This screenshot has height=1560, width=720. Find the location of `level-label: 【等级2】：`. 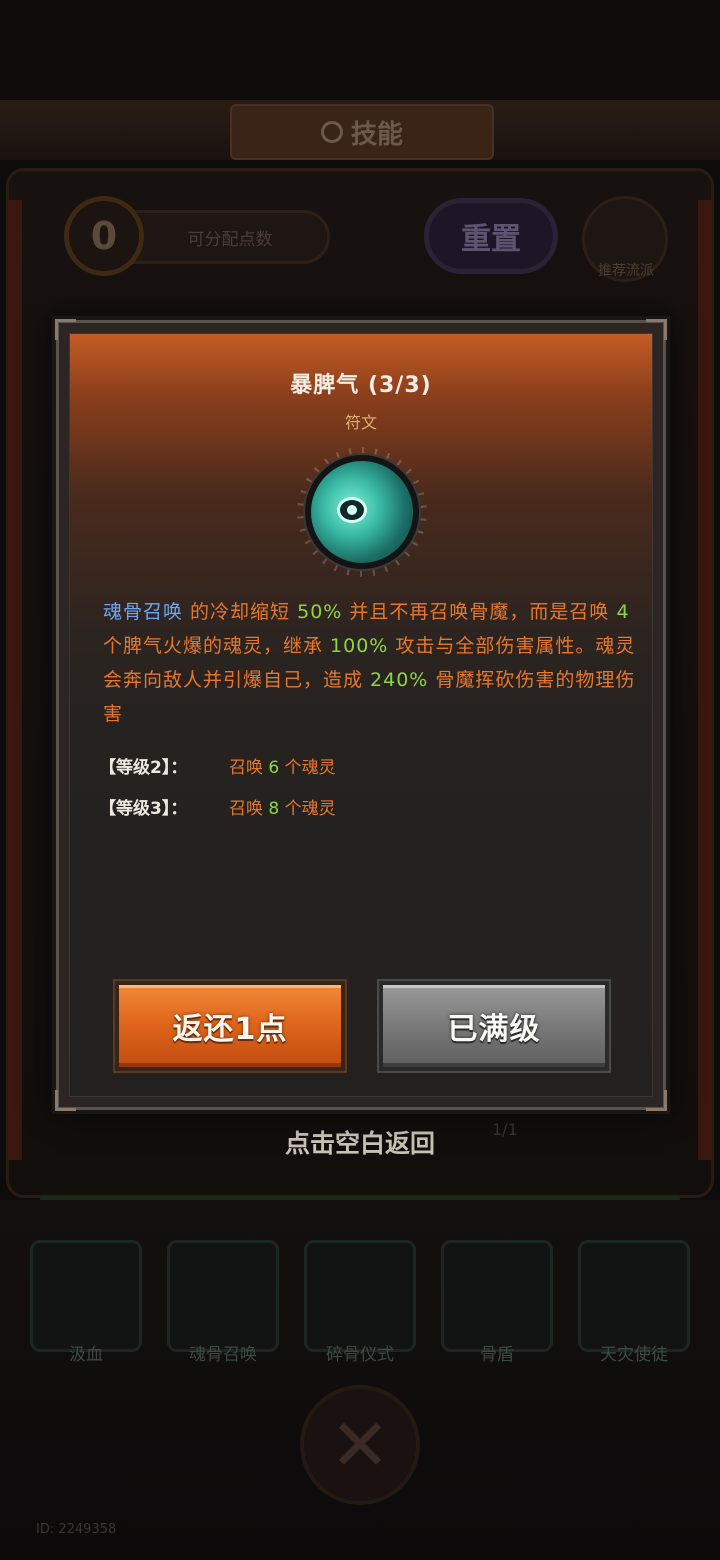

level-label: 【等级2】： is located at coordinates (143, 768).